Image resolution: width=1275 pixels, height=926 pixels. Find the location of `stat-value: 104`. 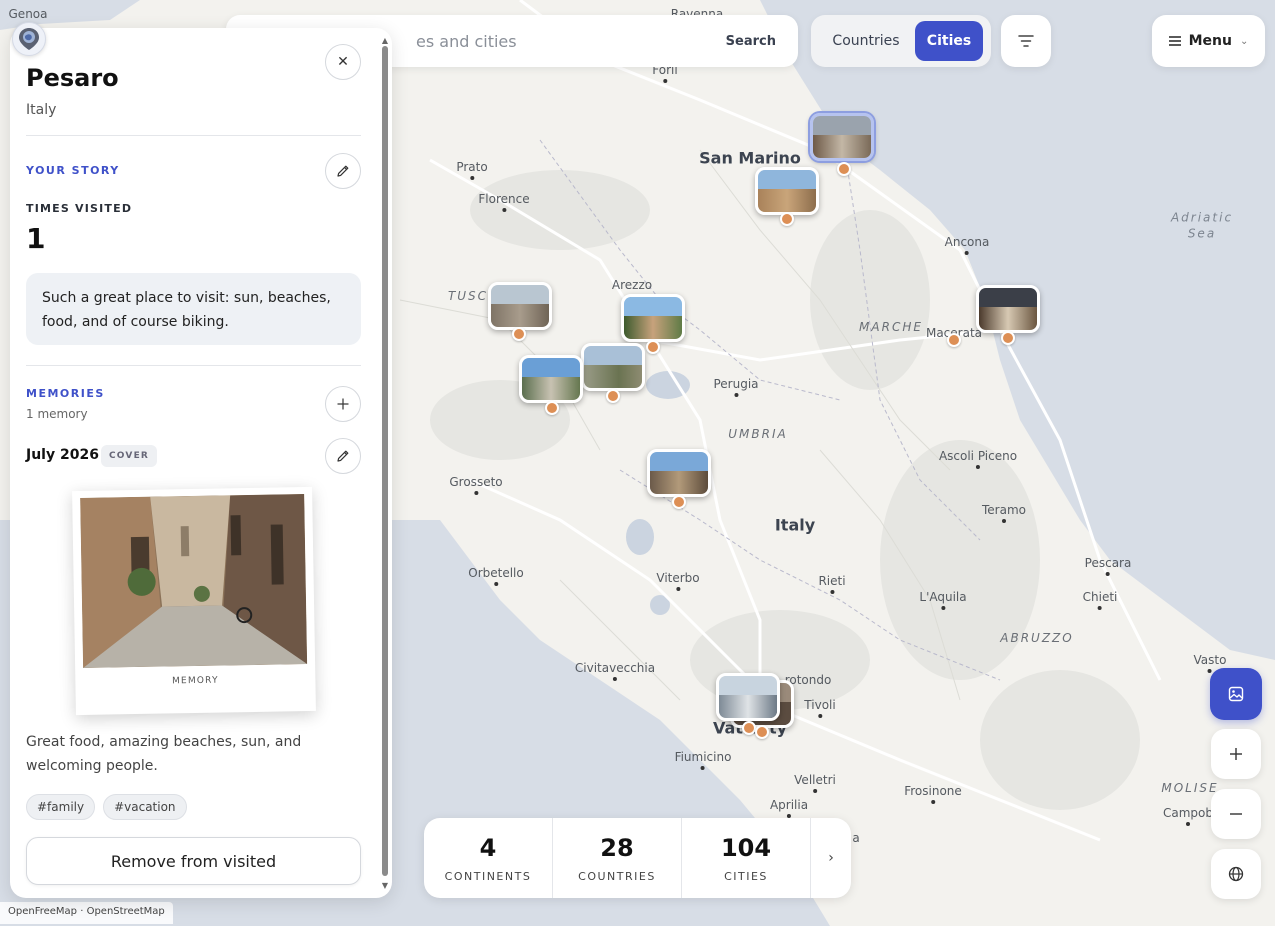

stat-value: 104 is located at coordinates (746, 847).